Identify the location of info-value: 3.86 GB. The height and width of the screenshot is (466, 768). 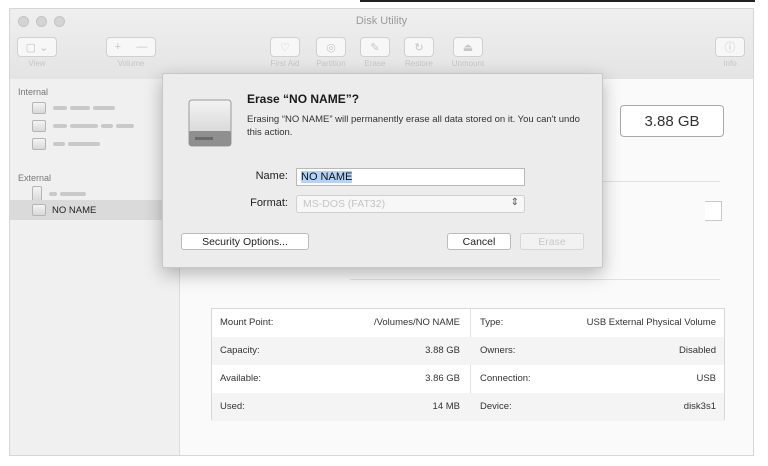
(442, 378).